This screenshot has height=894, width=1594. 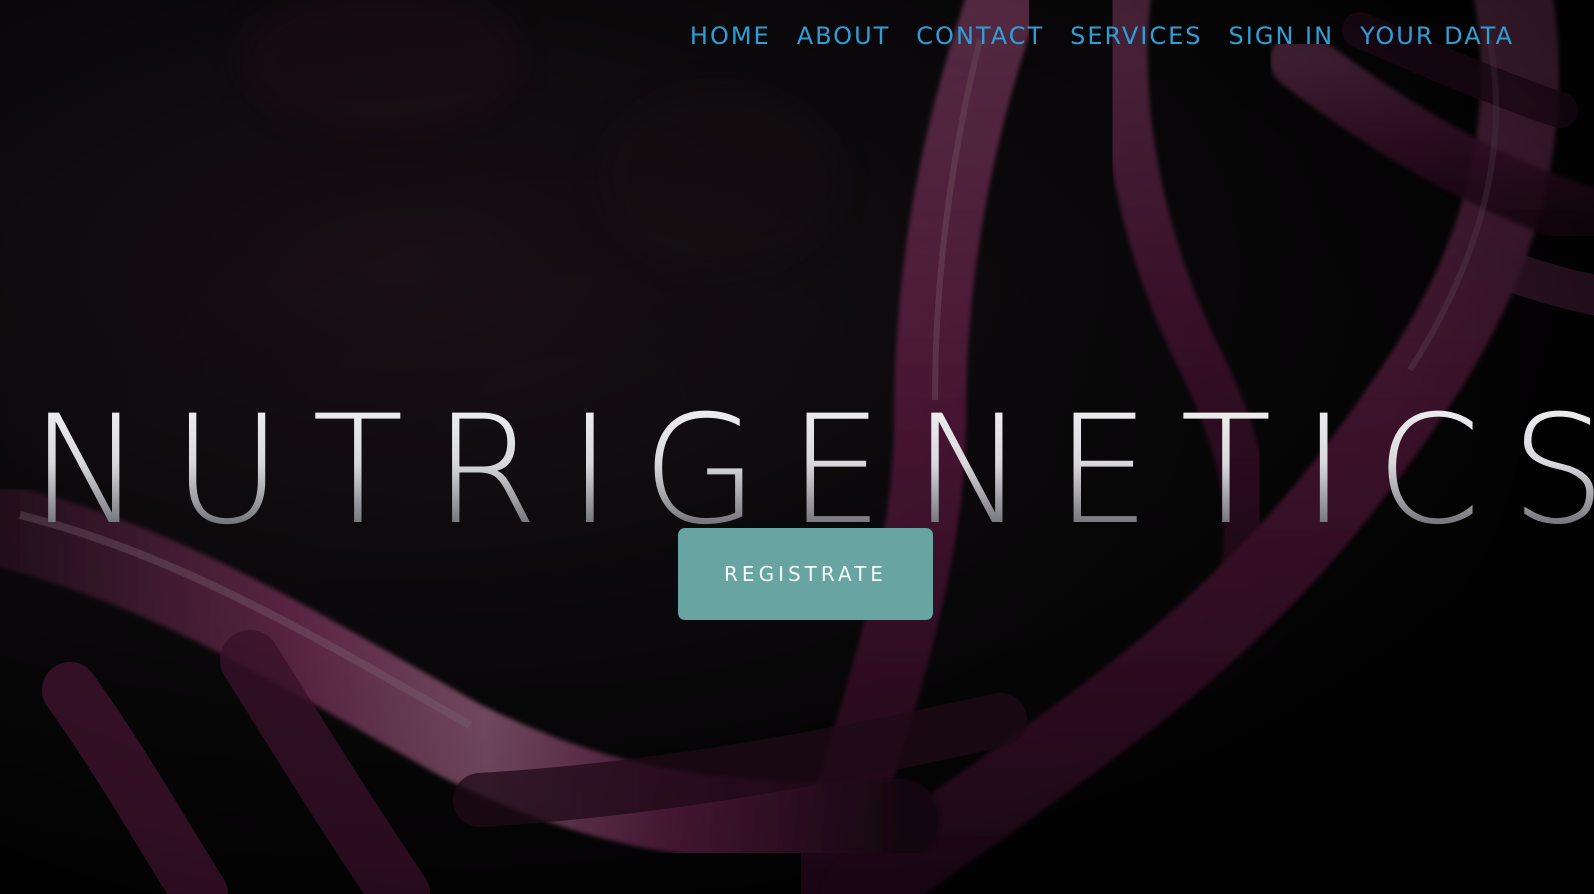 I want to click on nav-your-data-link: YOUR DATA, so click(x=1437, y=36).